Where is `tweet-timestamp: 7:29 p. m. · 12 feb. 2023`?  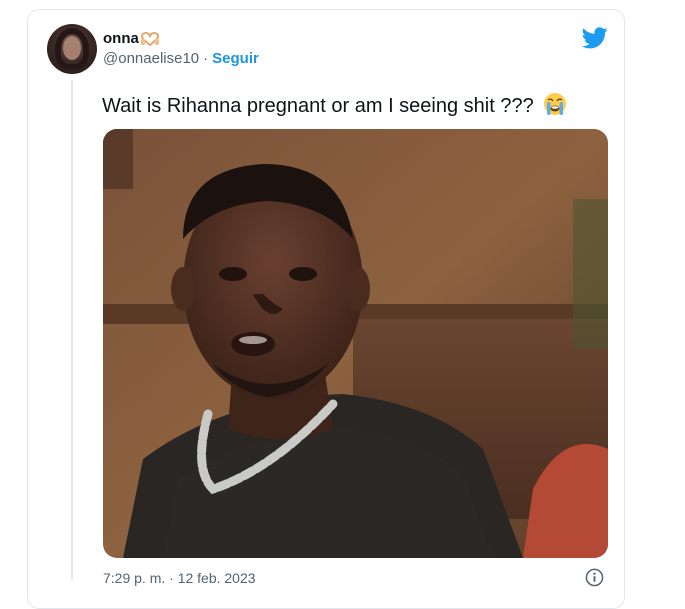 tweet-timestamp: 7:29 p. m. · 12 feb. 2023 is located at coordinates (179, 578).